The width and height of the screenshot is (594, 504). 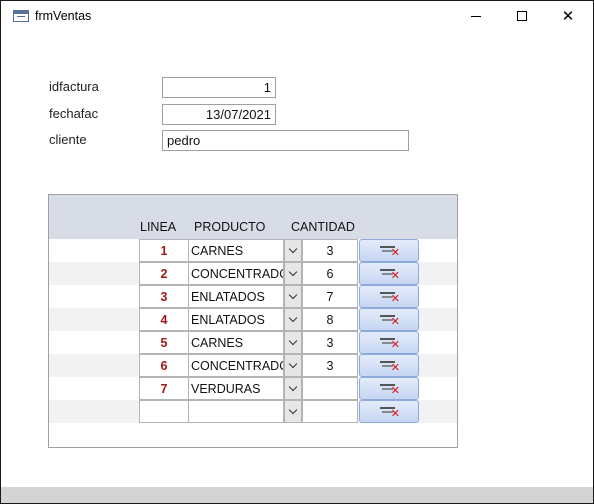 I want to click on cantidad-cell: 7, so click(x=330, y=296).